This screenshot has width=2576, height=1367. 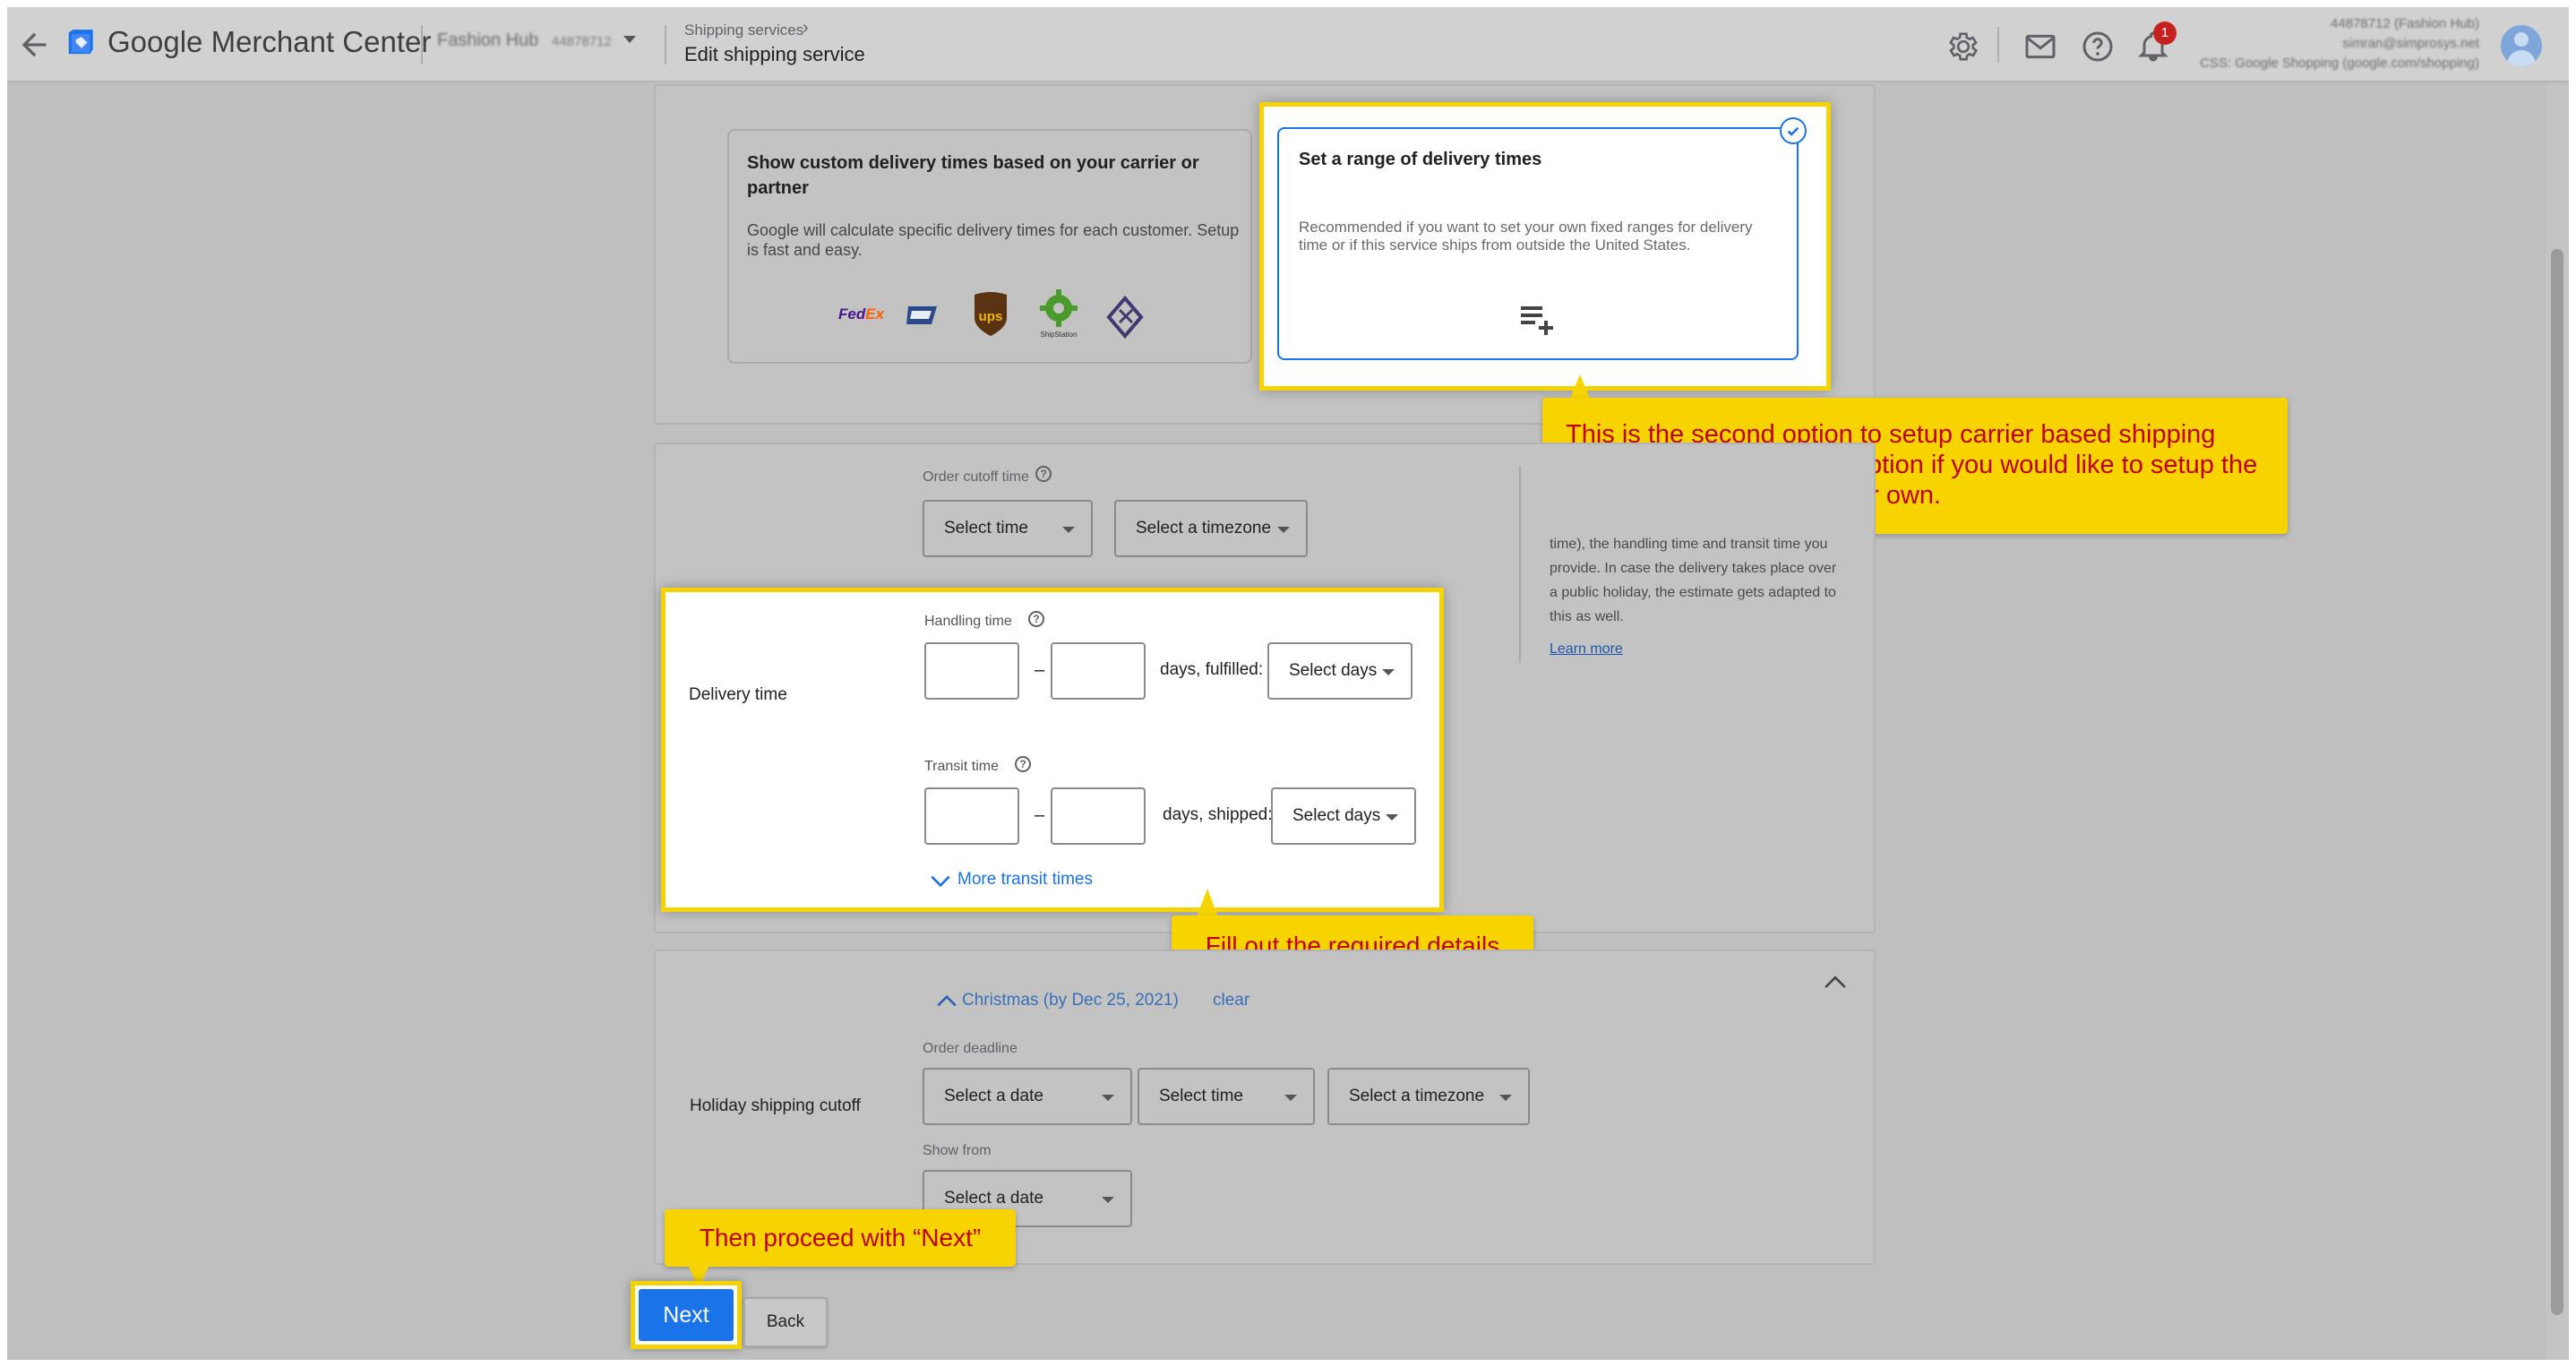 What do you see at coordinates (2040, 46) in the screenshot?
I see `mail-icon` at bounding box center [2040, 46].